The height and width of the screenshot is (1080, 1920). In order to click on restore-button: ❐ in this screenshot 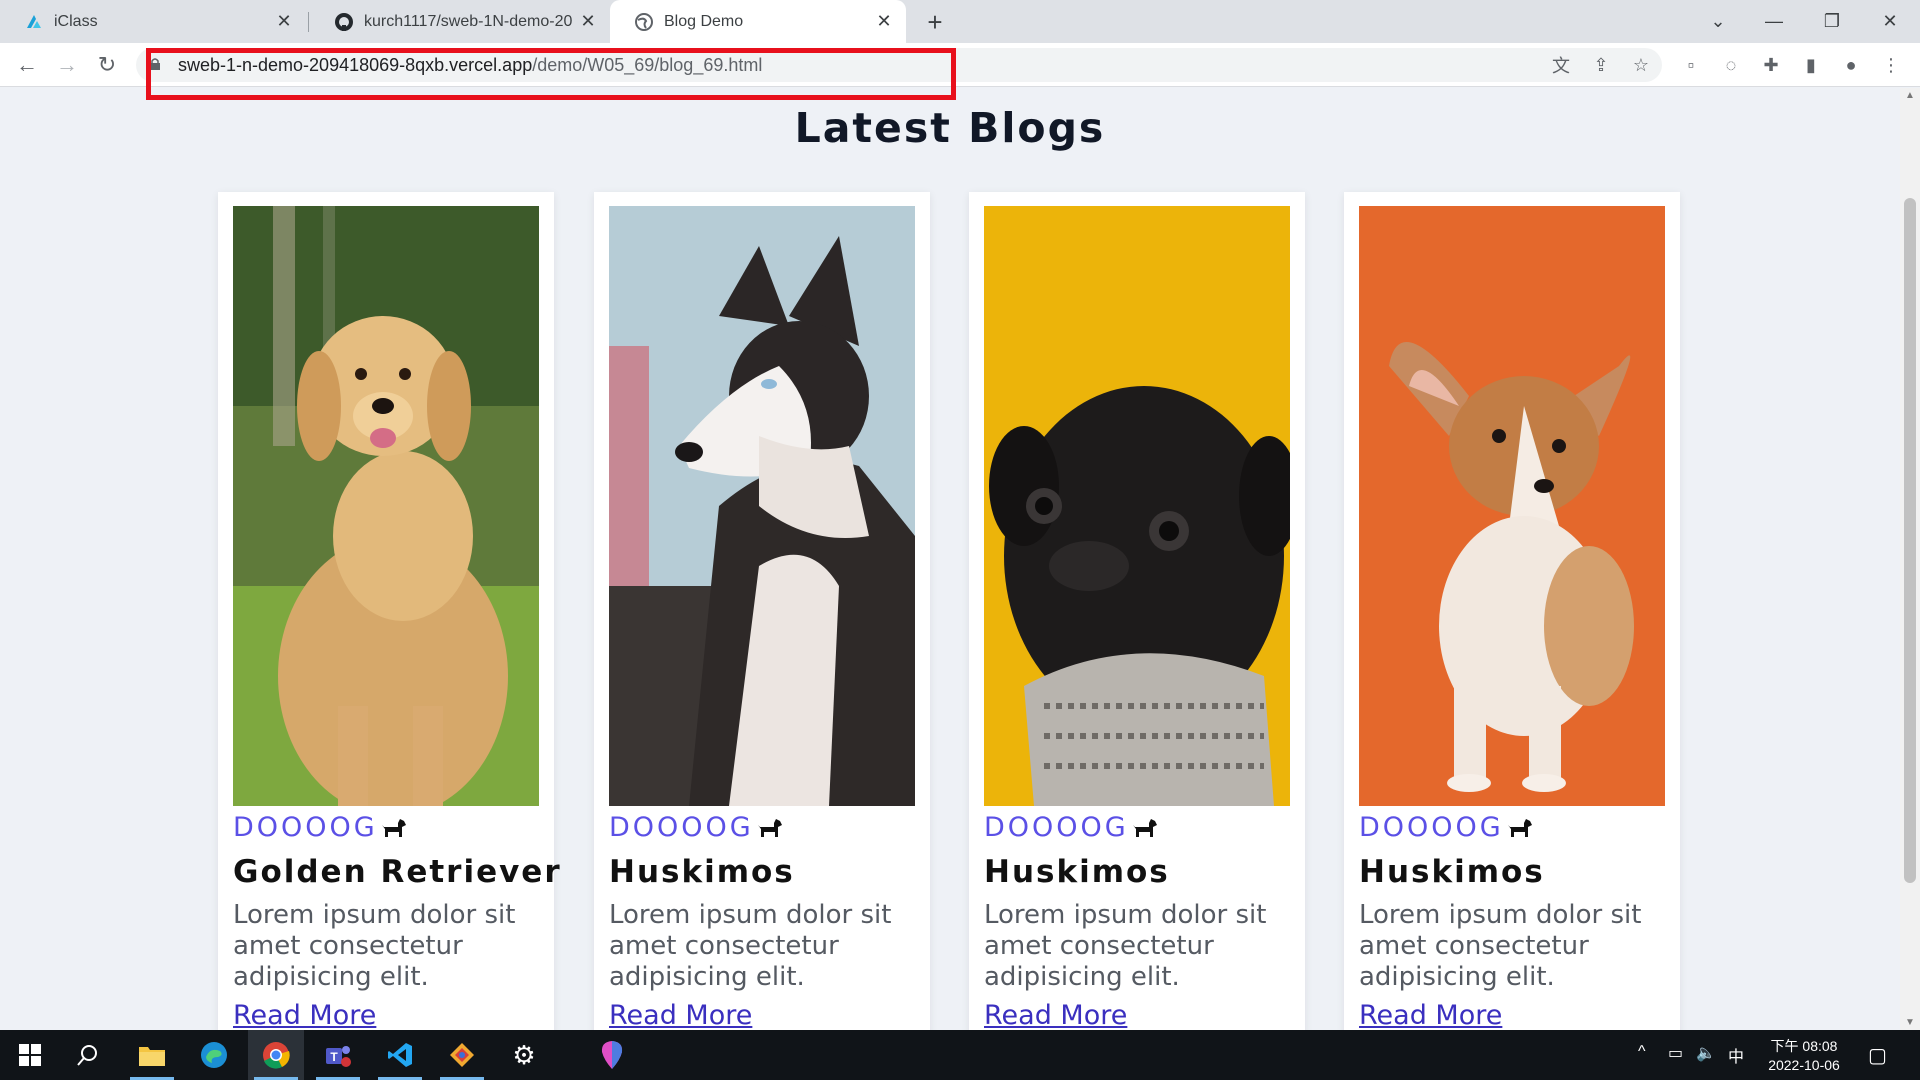, I will do `click(1832, 21)`.